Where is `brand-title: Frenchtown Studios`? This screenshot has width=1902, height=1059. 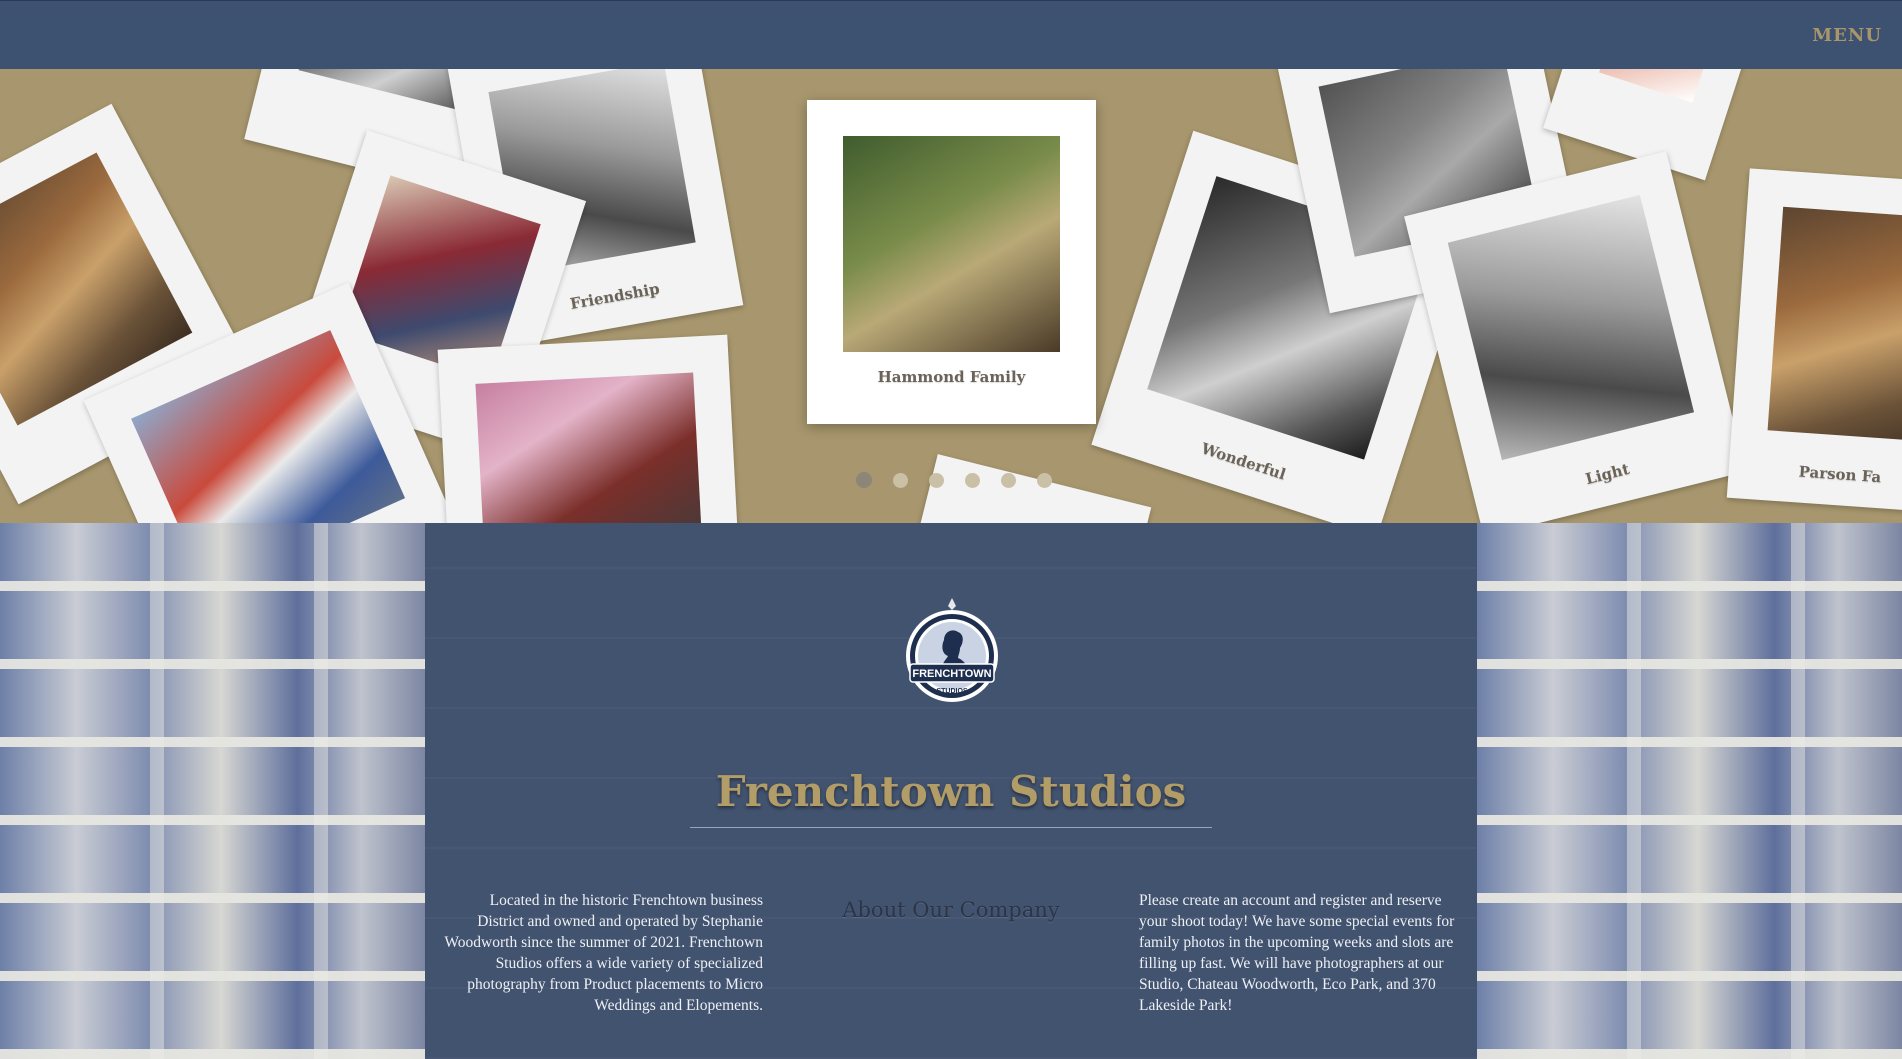 brand-title: Frenchtown Studios is located at coordinates (951, 791).